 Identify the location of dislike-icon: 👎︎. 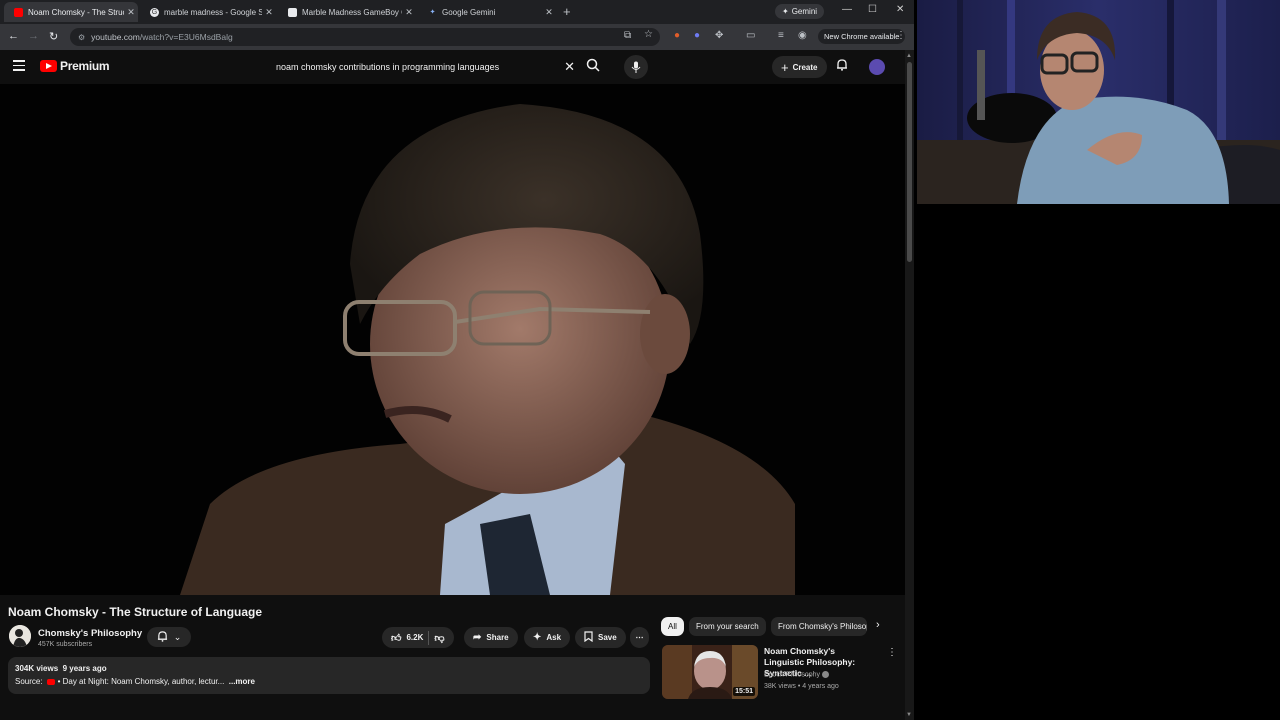
(439, 638).